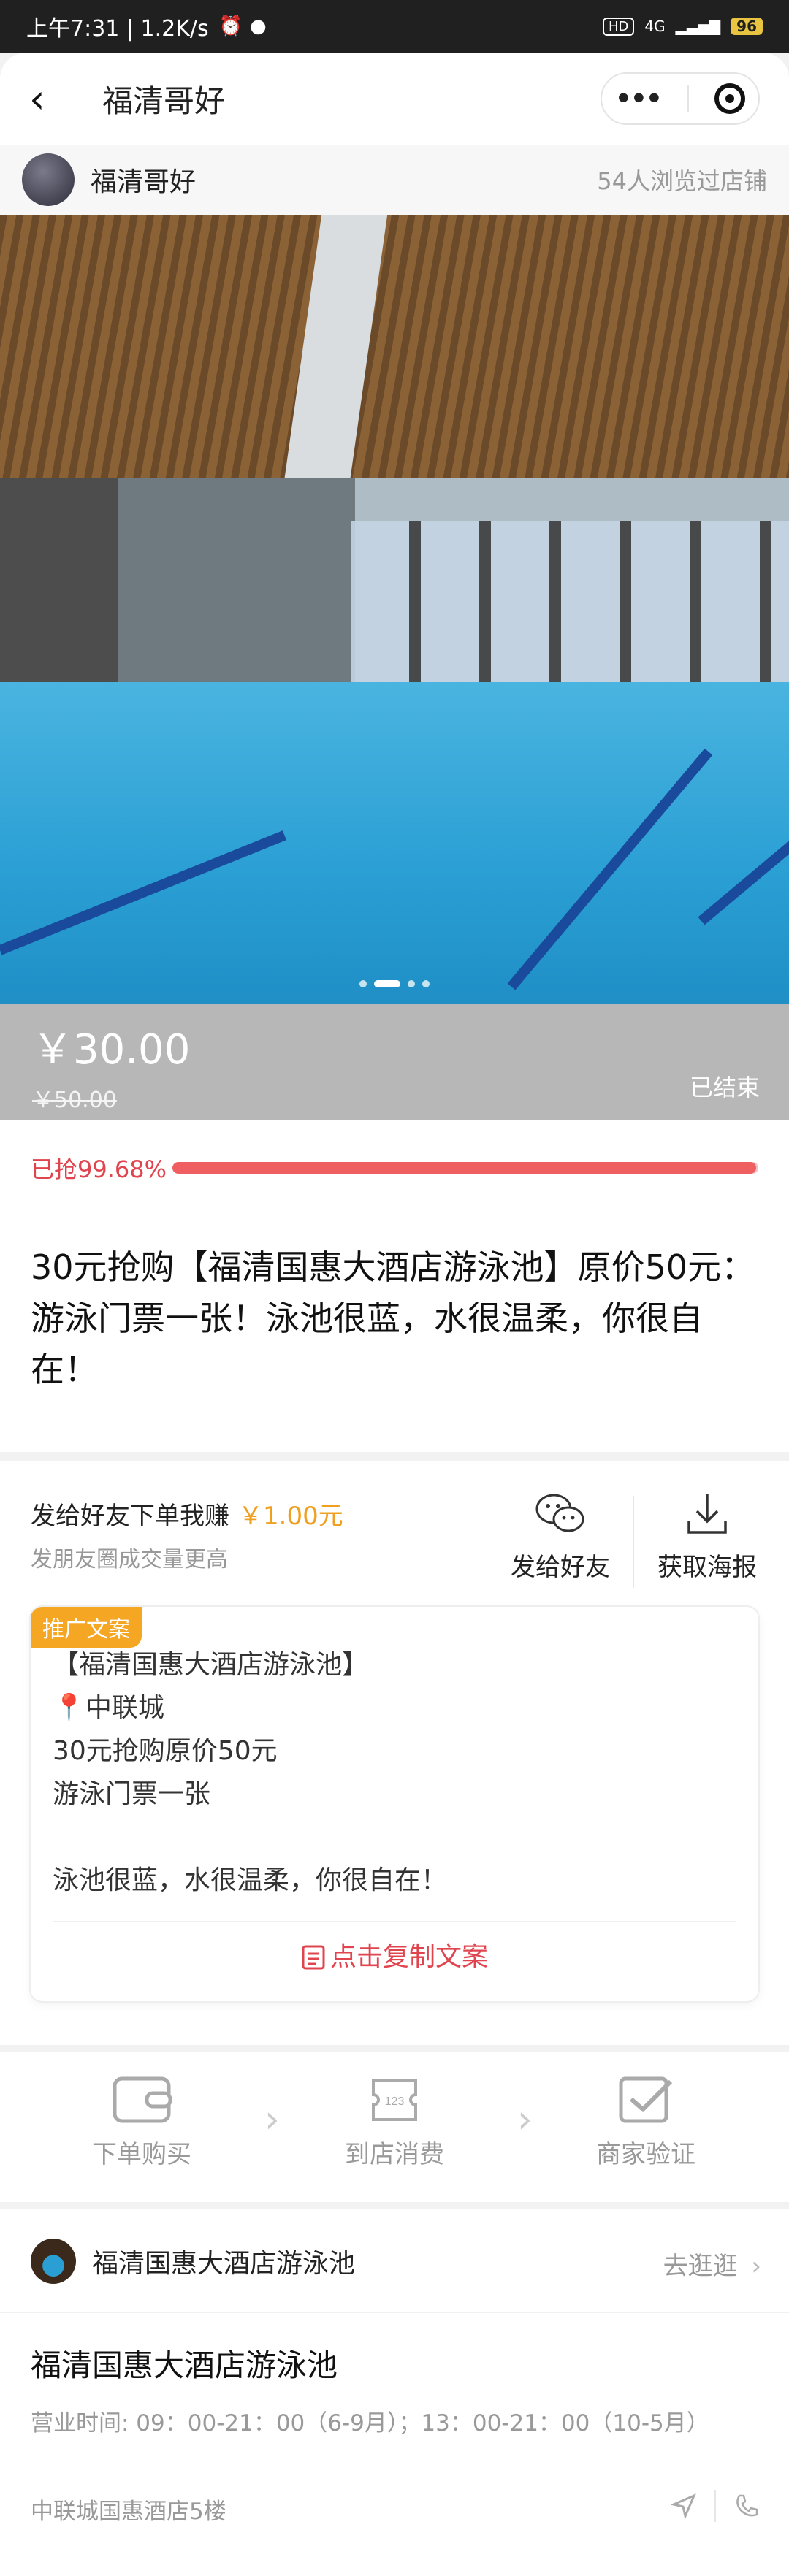  What do you see at coordinates (290, 1516) in the screenshot?
I see `earn-amount: ￥1.00元` at bounding box center [290, 1516].